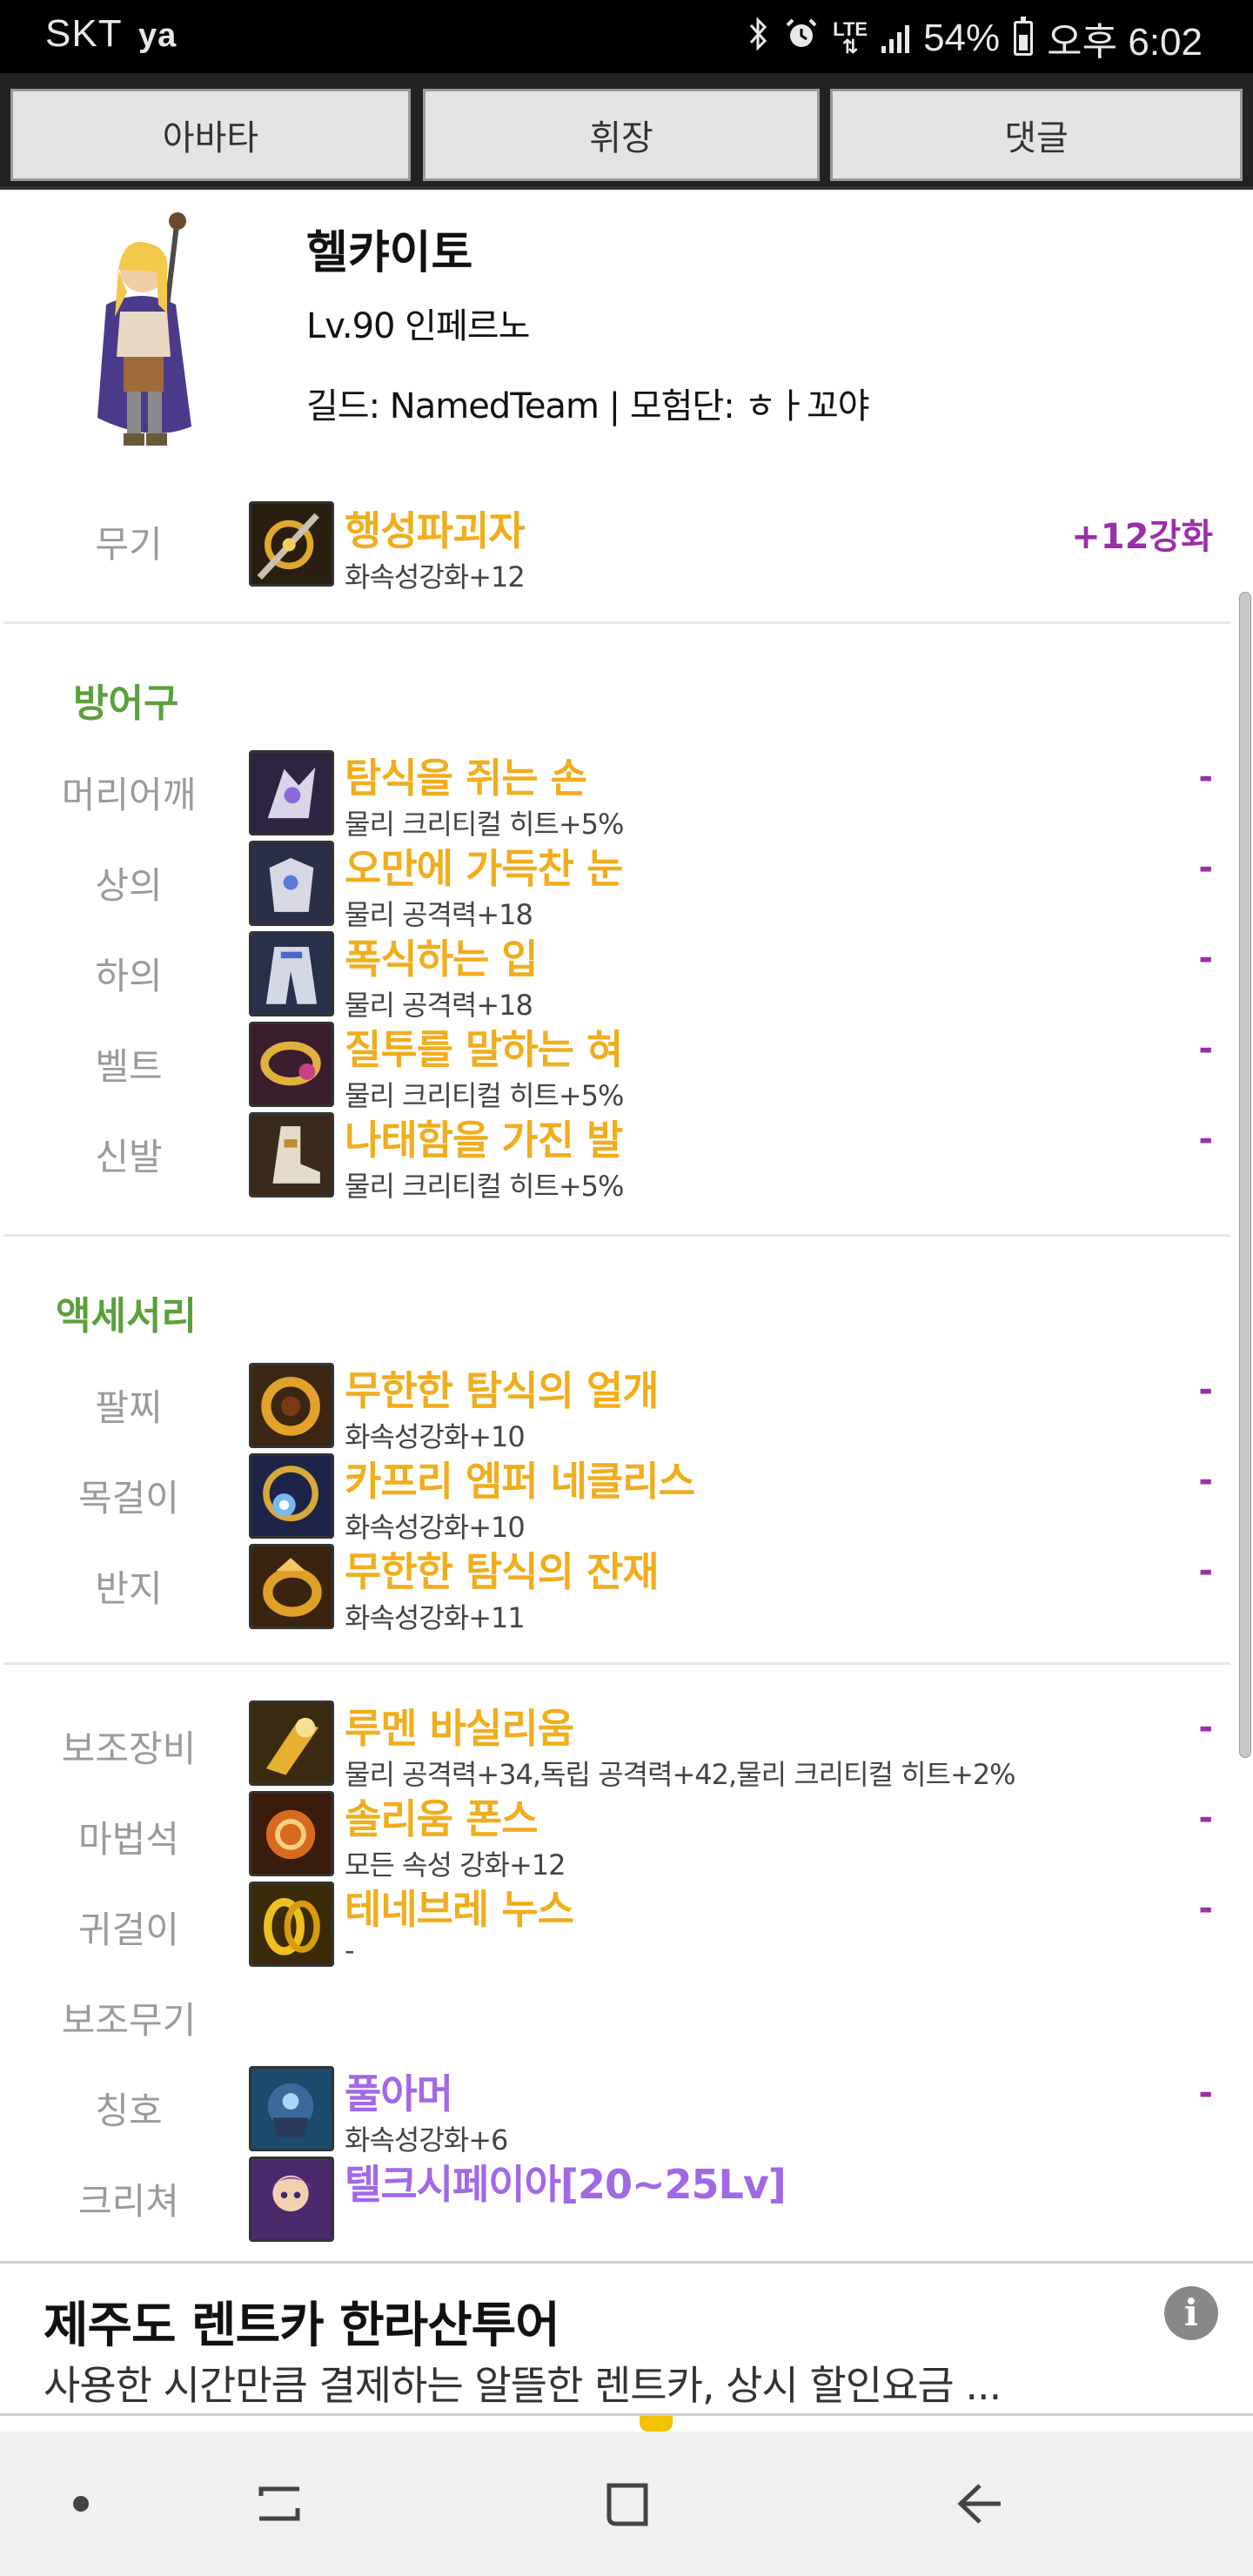 The height and width of the screenshot is (2576, 1253). I want to click on slot-label-title: 칭호, so click(129, 2111).